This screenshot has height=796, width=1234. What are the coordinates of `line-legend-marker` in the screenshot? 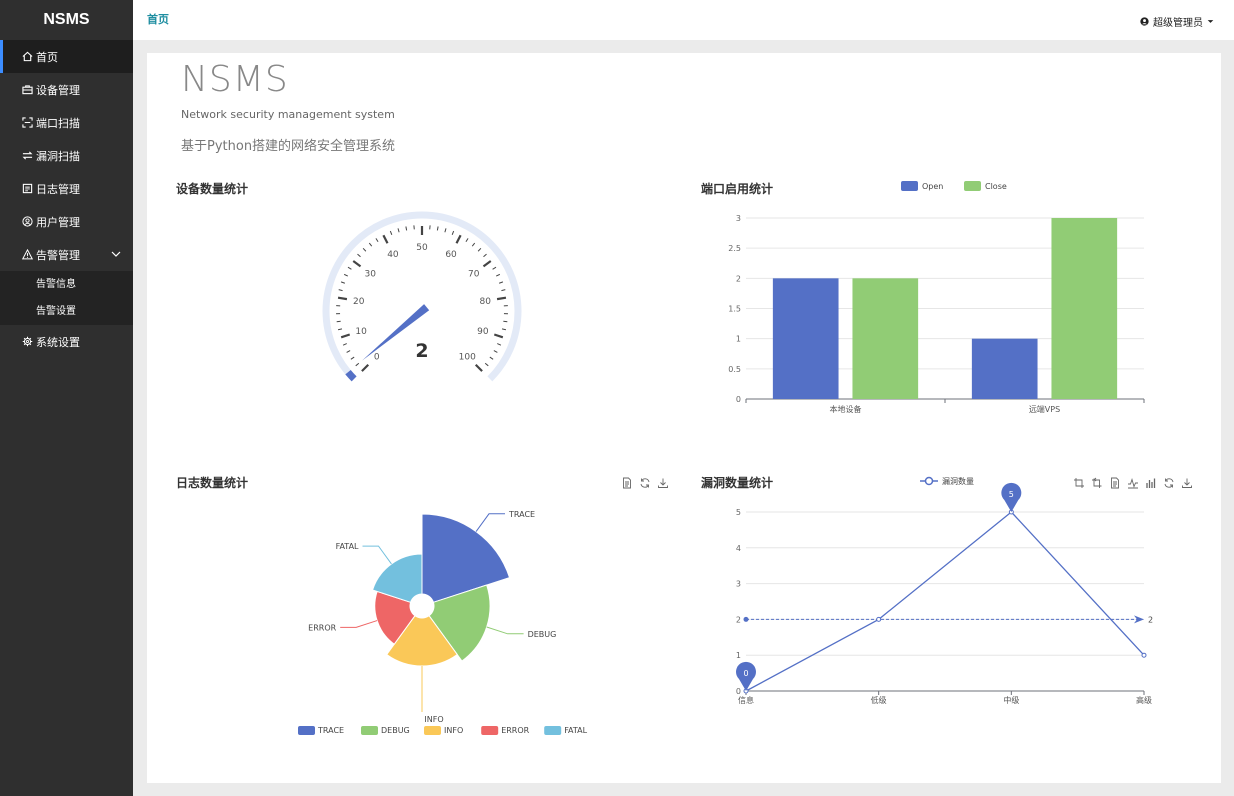 It's located at (929, 481).